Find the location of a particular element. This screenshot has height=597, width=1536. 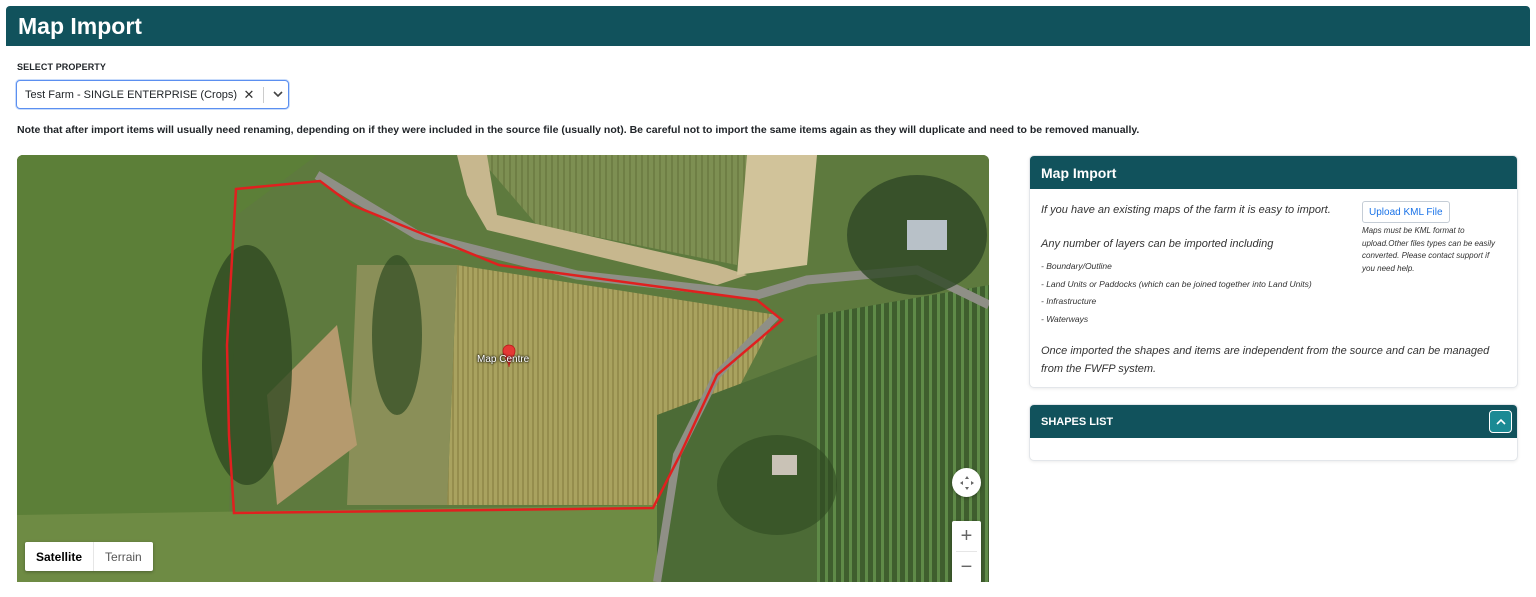

chevron-up-icon is located at coordinates (1500, 421).